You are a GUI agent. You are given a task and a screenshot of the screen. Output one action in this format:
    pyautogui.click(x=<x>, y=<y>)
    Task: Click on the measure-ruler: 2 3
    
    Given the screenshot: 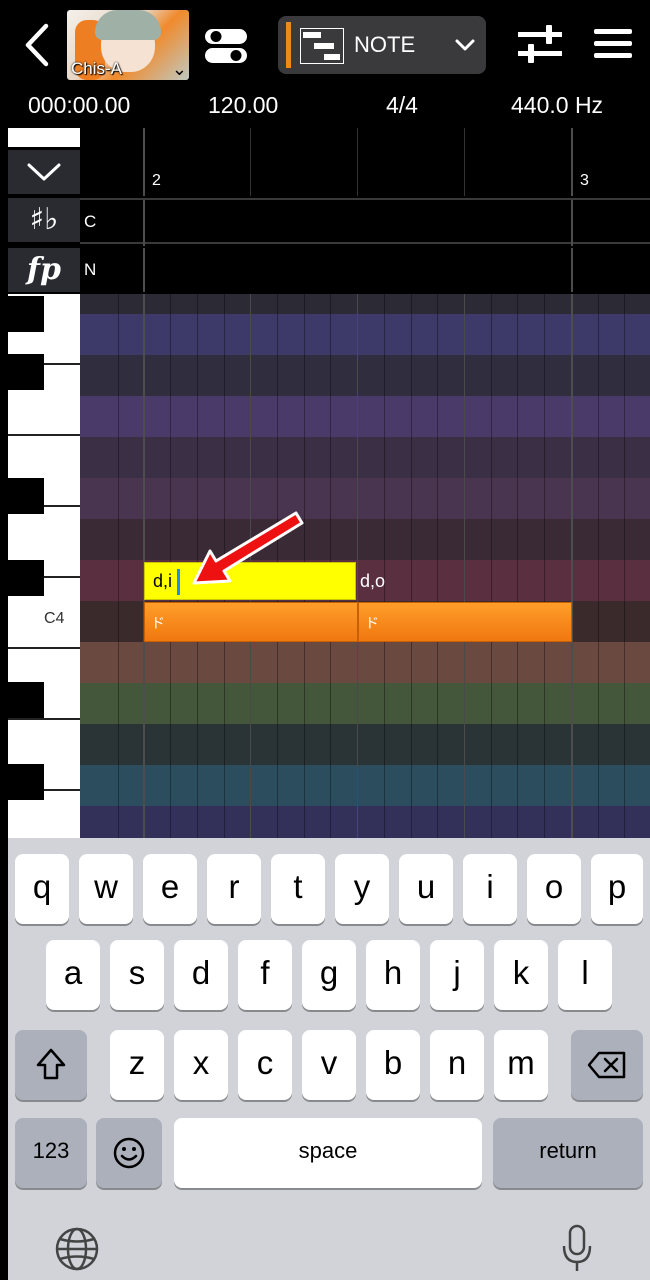 What is the action you would take?
    pyautogui.click(x=365, y=162)
    